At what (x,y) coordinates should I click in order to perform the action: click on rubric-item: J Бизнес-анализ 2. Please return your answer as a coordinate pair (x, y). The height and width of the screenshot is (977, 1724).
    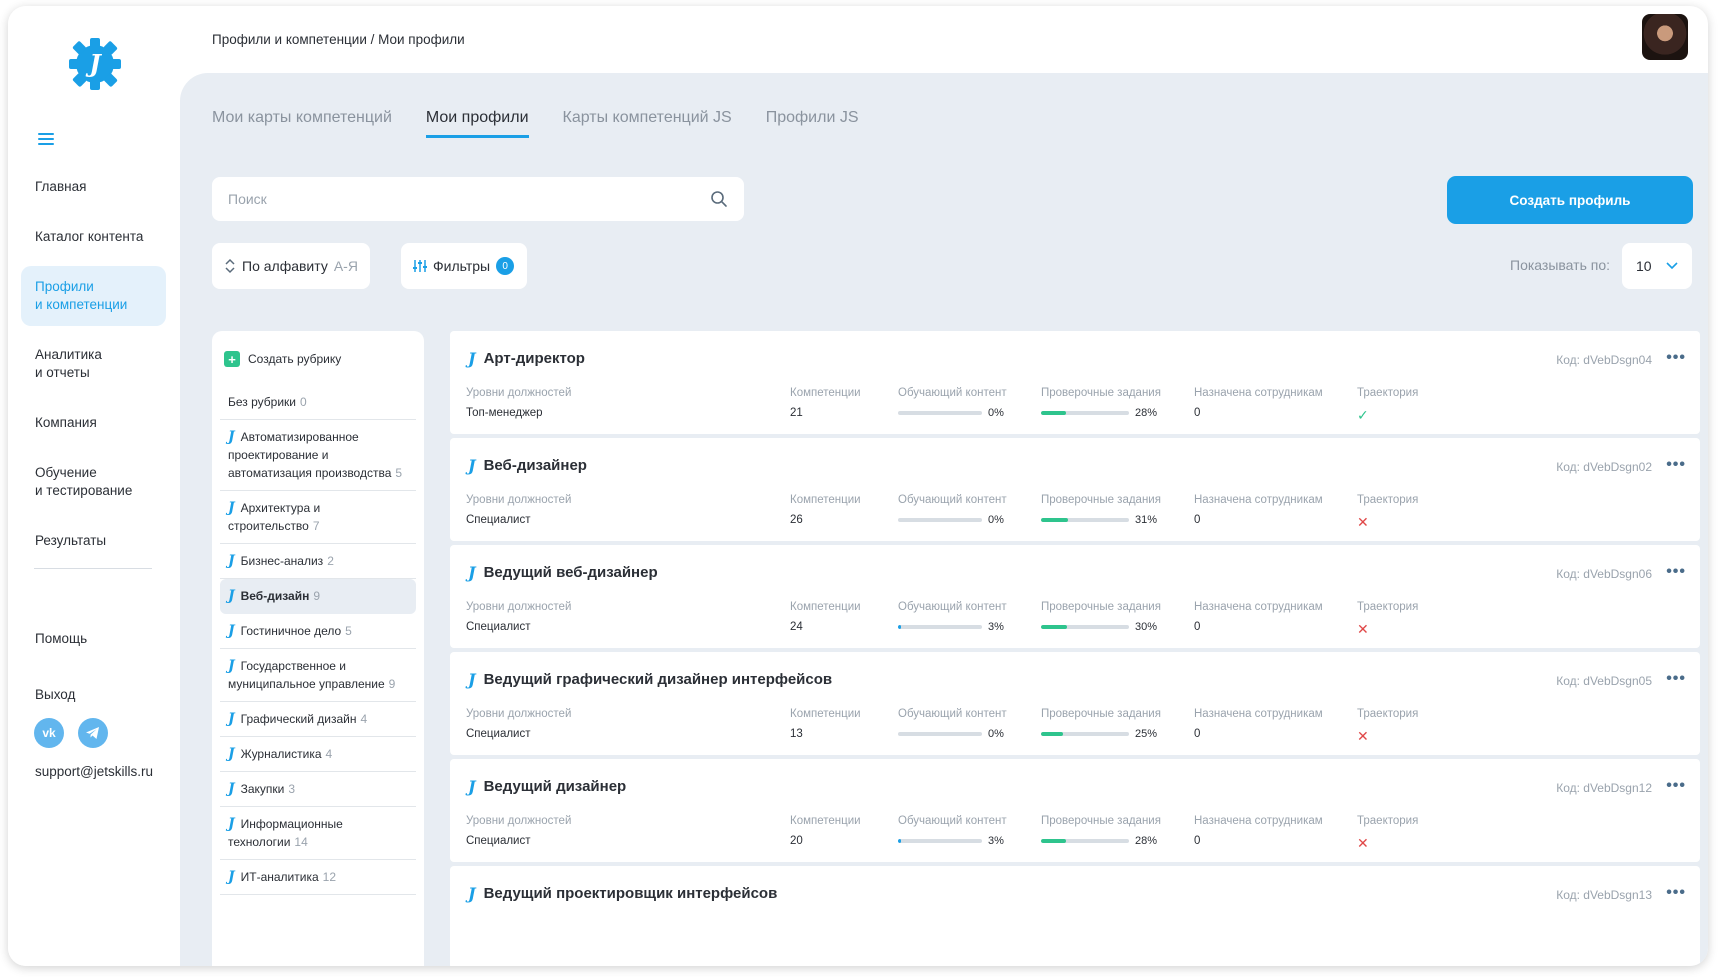
    Looking at the image, I should click on (318, 561).